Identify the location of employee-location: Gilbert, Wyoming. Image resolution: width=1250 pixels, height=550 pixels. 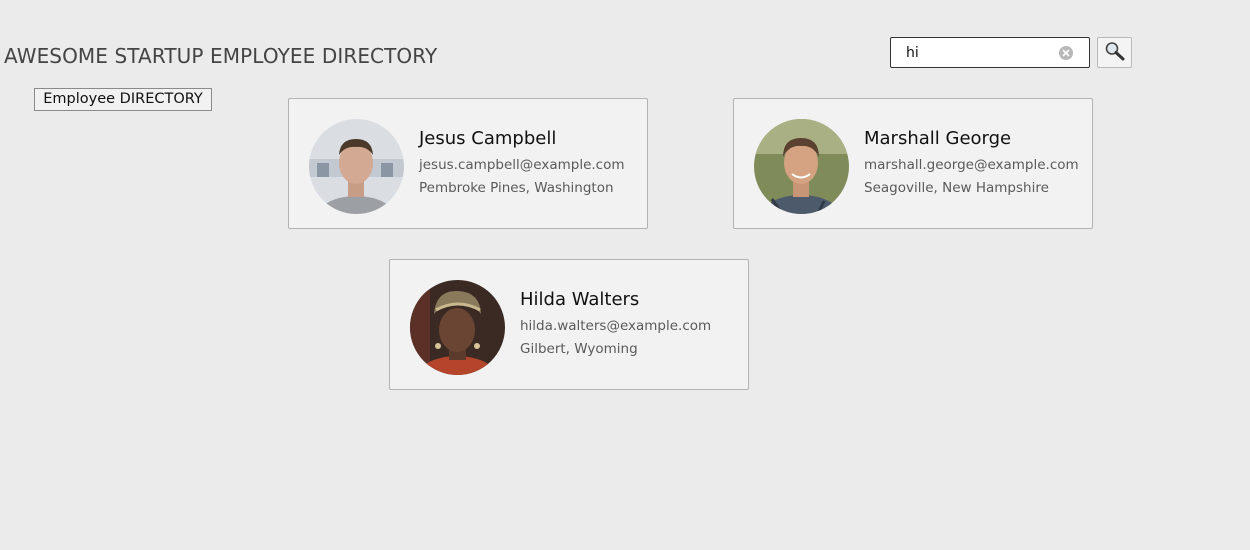
(579, 349).